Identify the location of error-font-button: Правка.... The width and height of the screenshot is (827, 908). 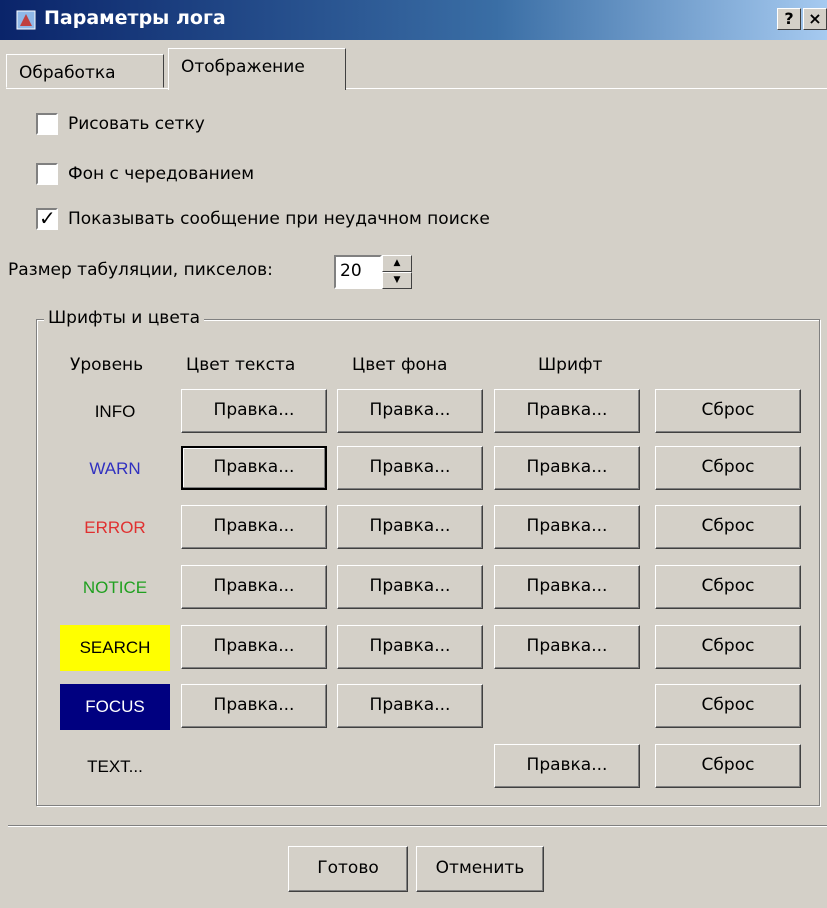
(567, 527).